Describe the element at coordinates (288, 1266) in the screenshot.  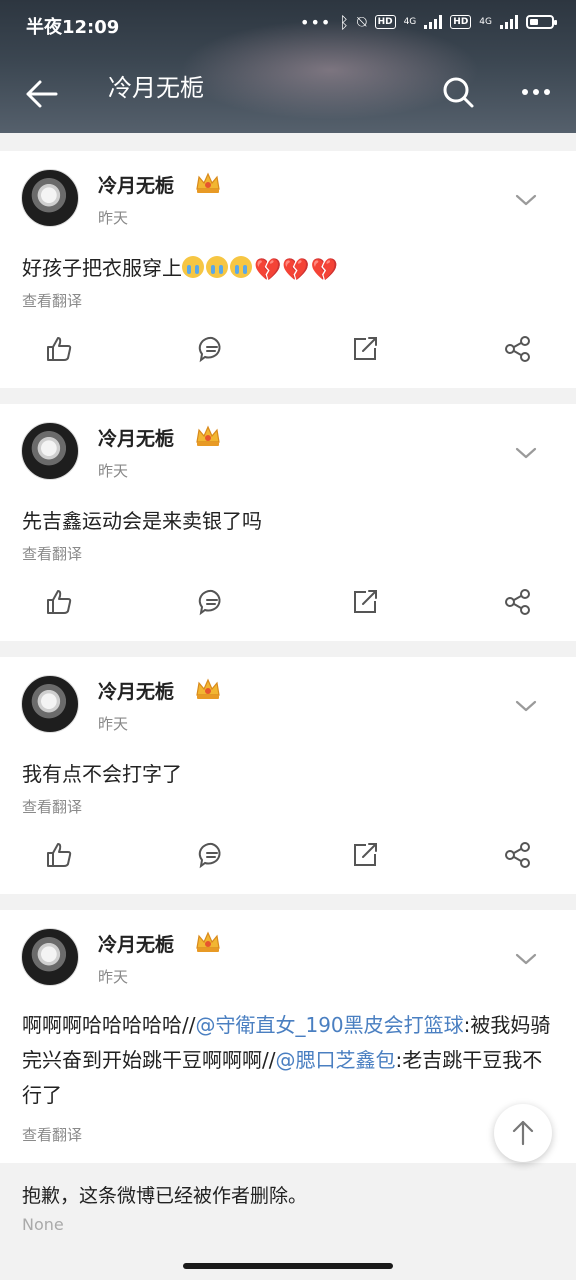
I see `home-indicator` at that location.